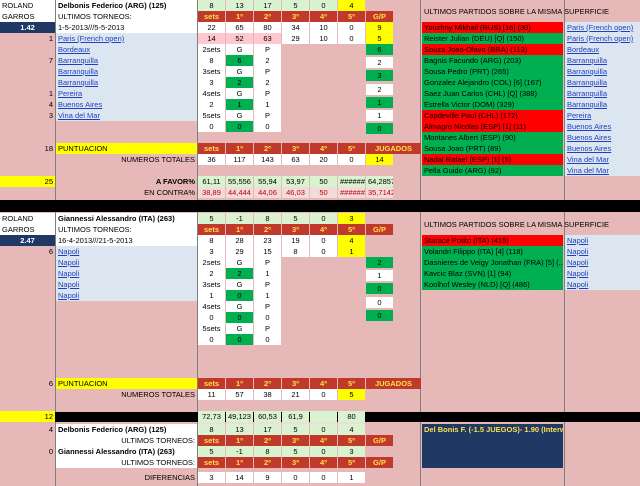 This screenshot has width=640, height=486. I want to click on puntuacion-label: PUNTUACION, so click(126, 148).